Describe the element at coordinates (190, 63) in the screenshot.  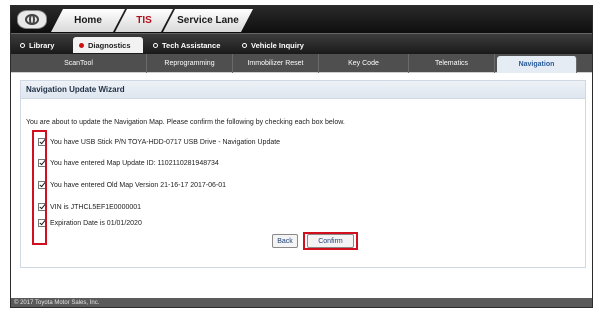
I see `tab-reprogramming: Reprogramming` at that location.